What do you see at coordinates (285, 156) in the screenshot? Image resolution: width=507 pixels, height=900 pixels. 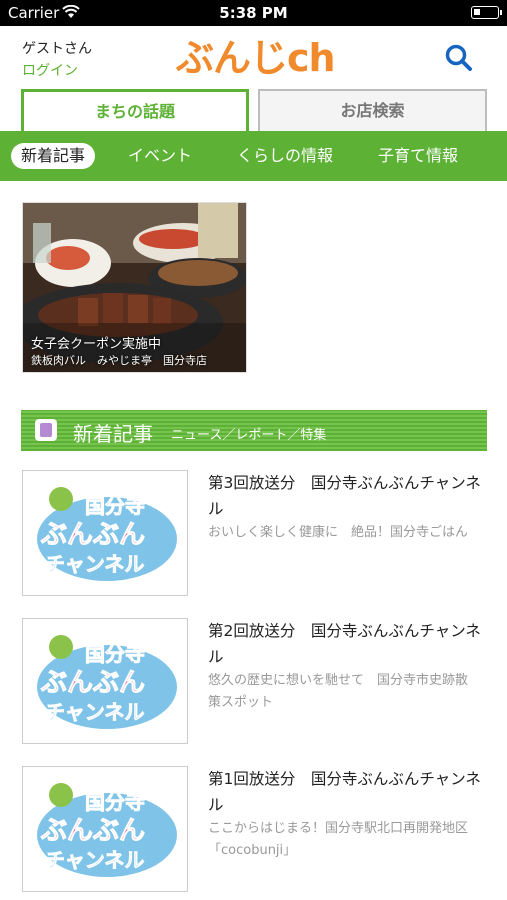 I see `category-living-info: くらしの情報` at bounding box center [285, 156].